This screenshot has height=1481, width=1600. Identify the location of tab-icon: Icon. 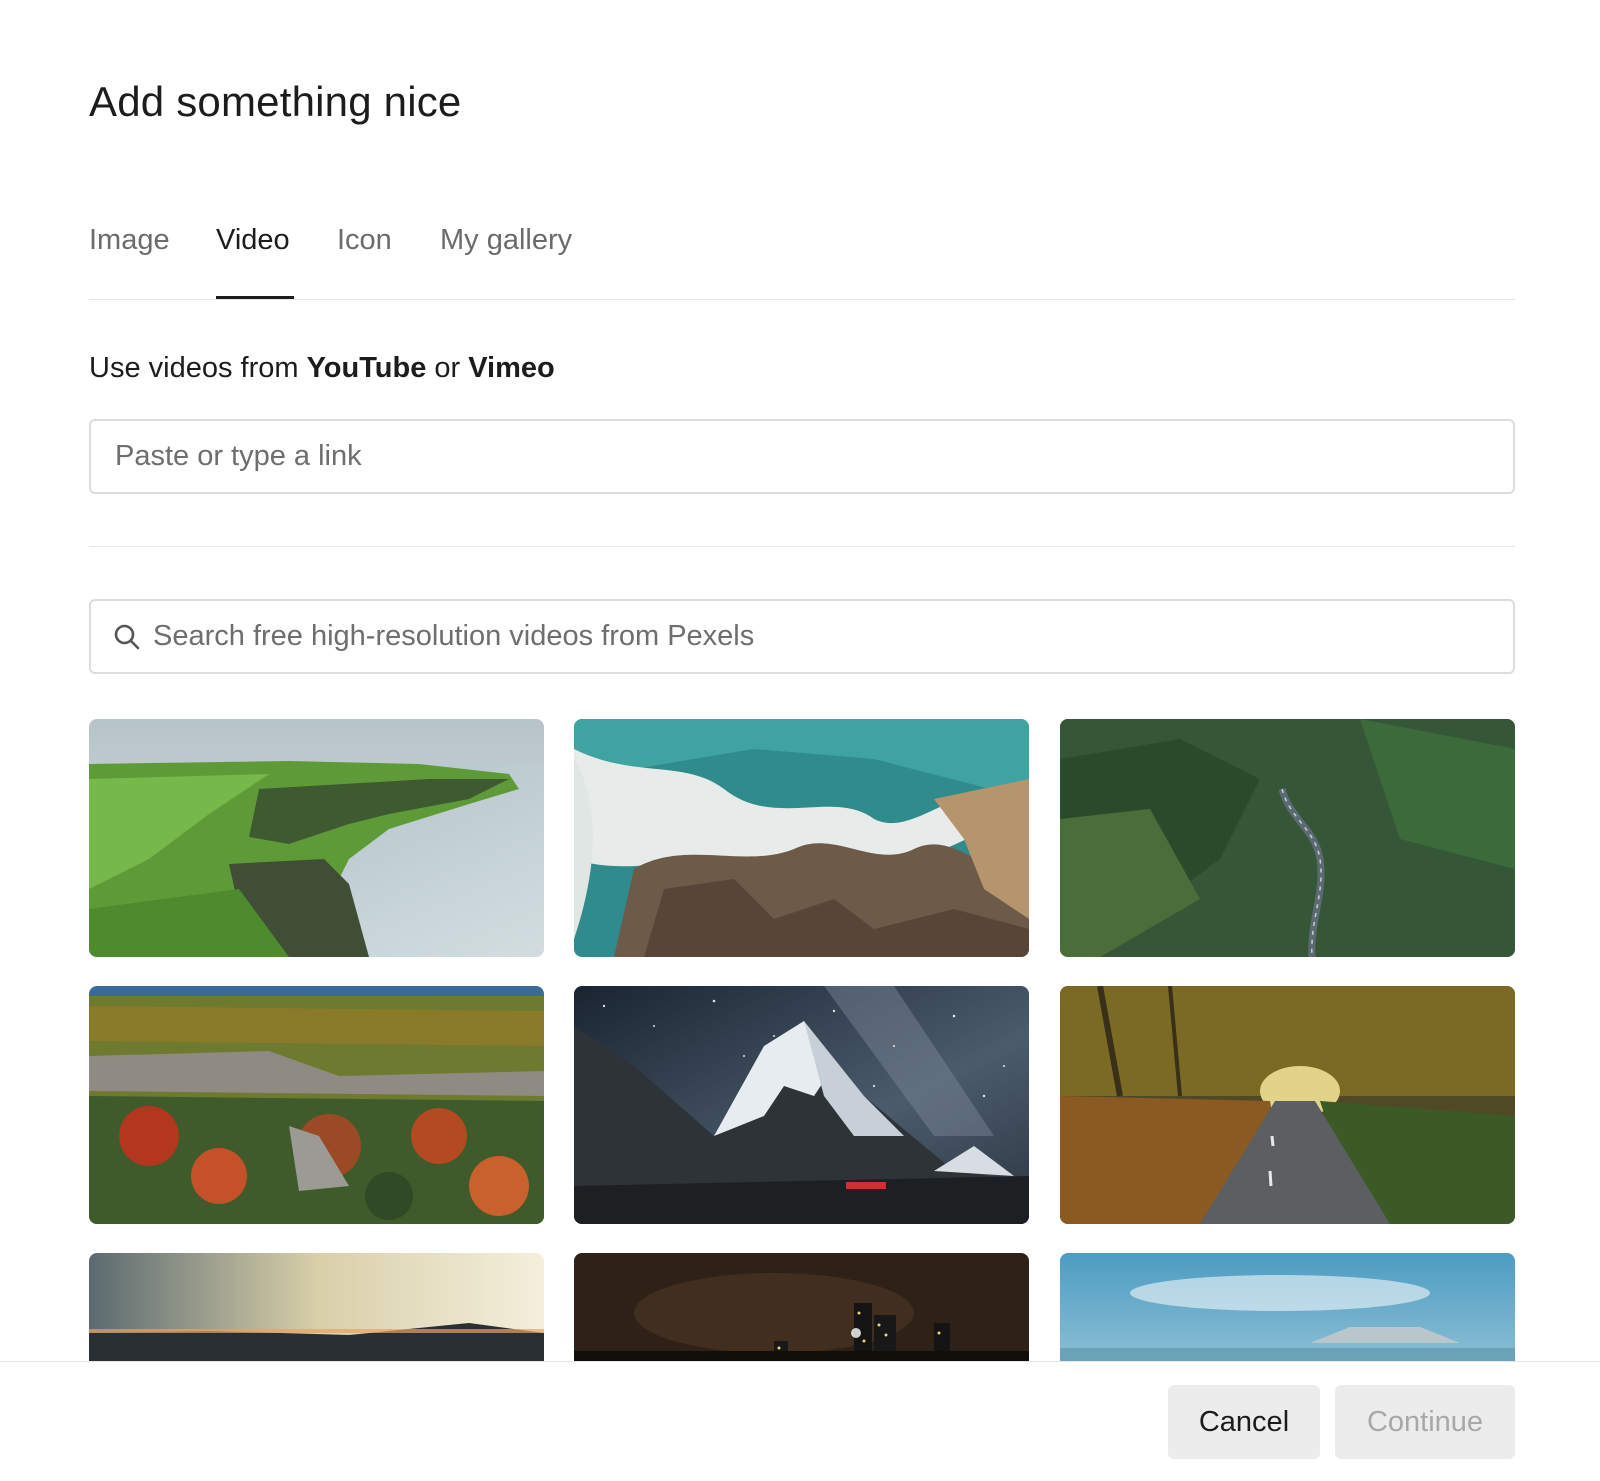
(364, 261).